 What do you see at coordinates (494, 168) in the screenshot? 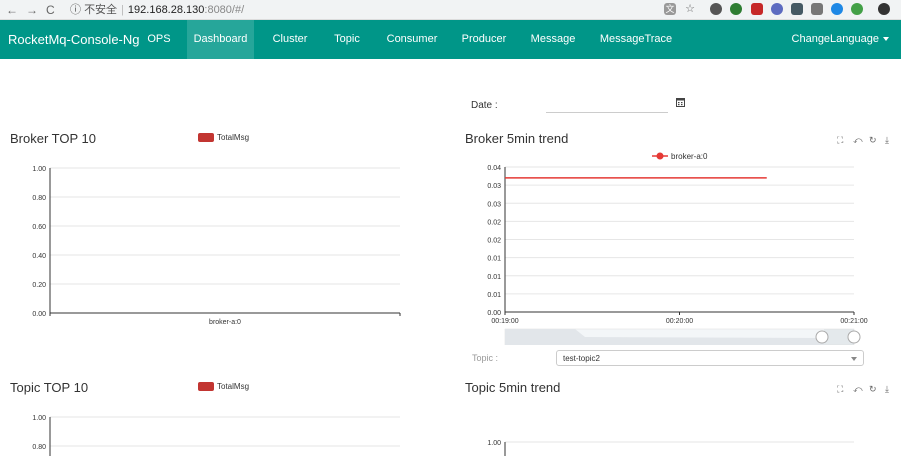
I see `y-tick-label: 0.04` at bounding box center [494, 168].